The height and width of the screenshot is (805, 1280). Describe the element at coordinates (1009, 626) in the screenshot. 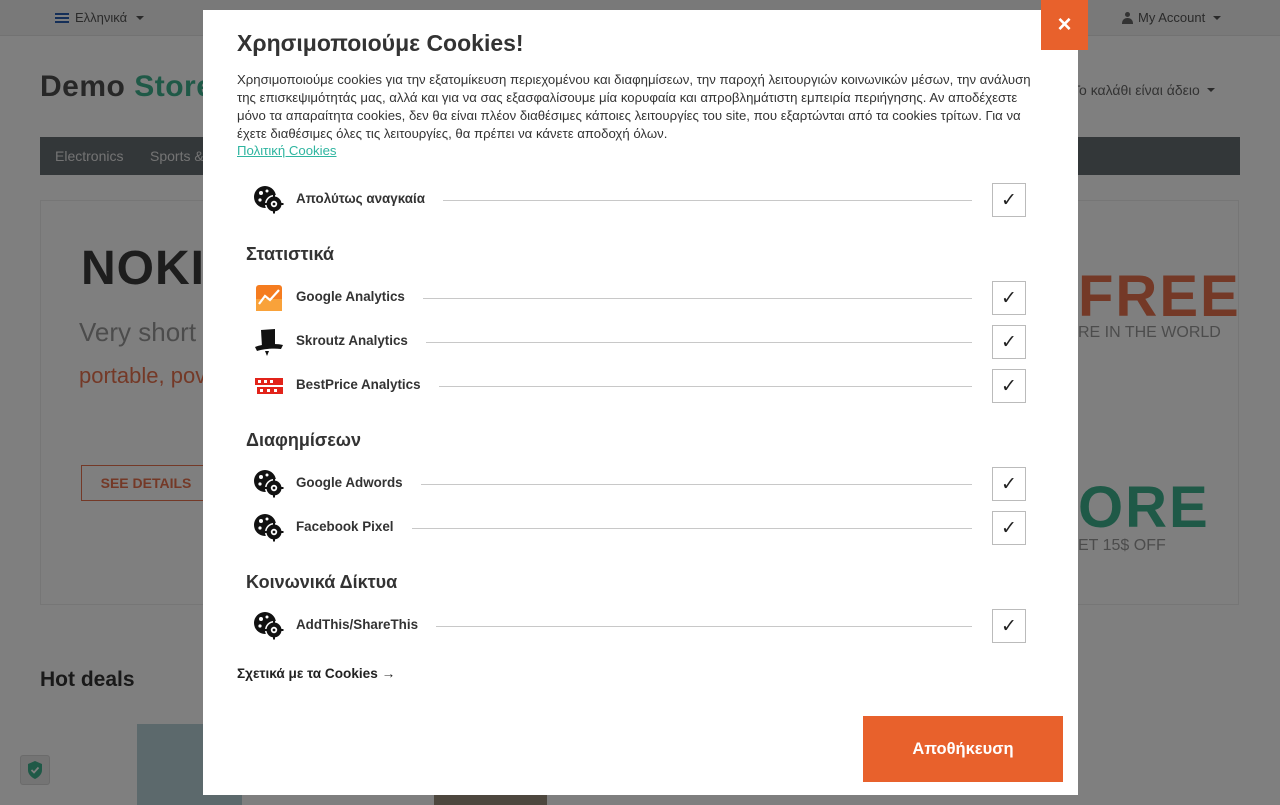

I see `checkbox-addthis: ✓` at that location.